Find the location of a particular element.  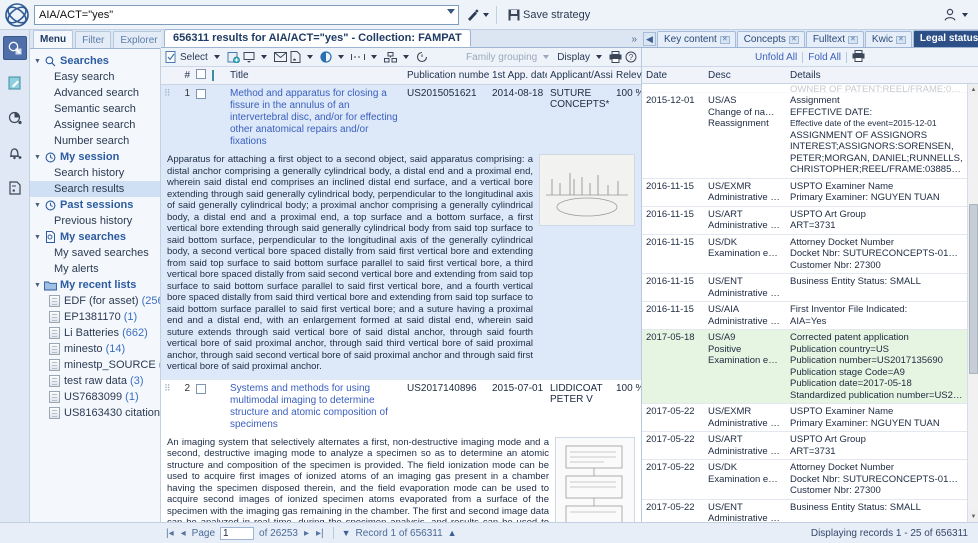

prev-page-icon: ◂ is located at coordinates (183, 533).